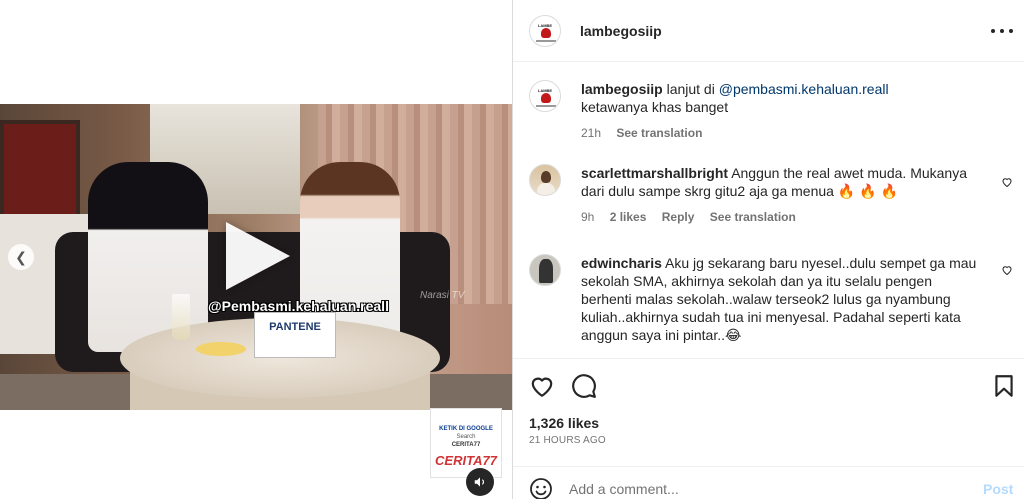 The image size is (1024, 499). Describe the element at coordinates (588, 217) in the screenshot. I see `comment-time: 9h` at that location.